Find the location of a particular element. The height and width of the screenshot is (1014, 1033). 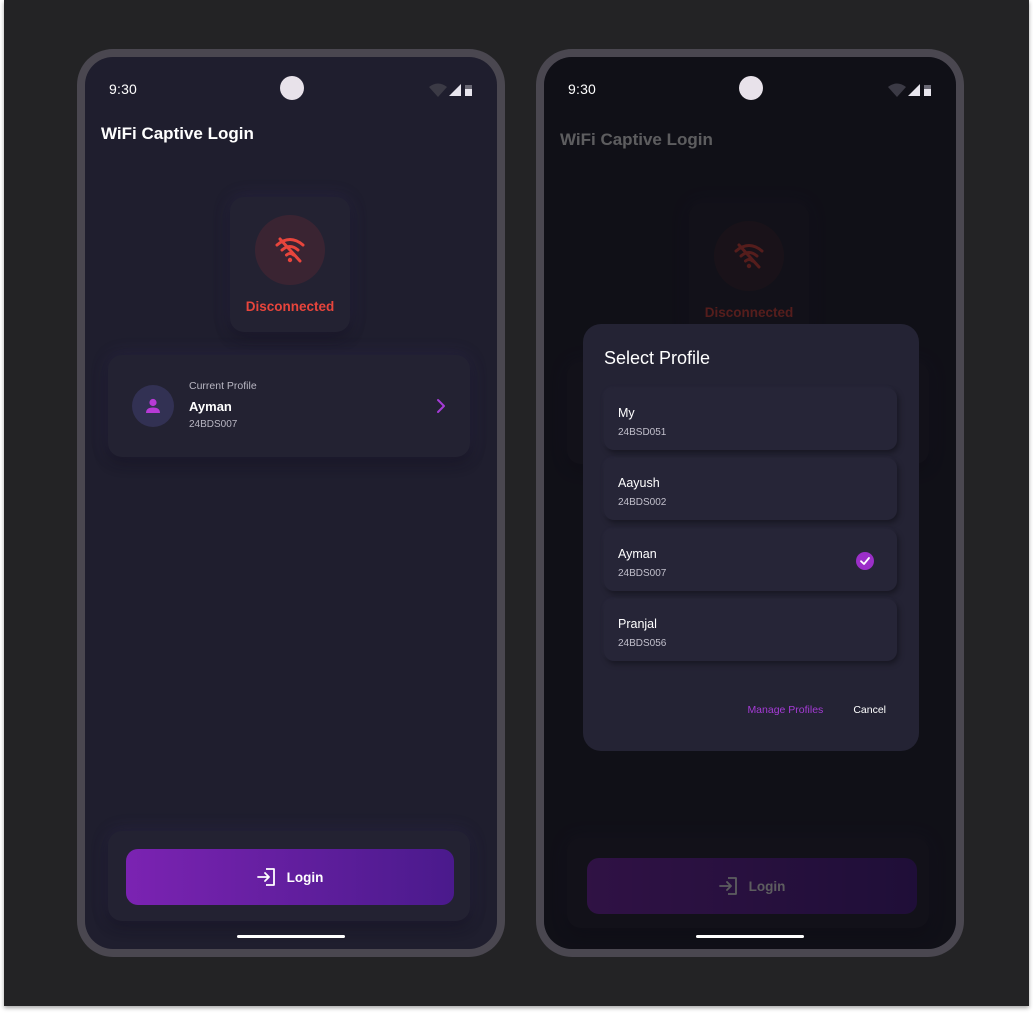

connection-status-label: Disconnected is located at coordinates (290, 306).